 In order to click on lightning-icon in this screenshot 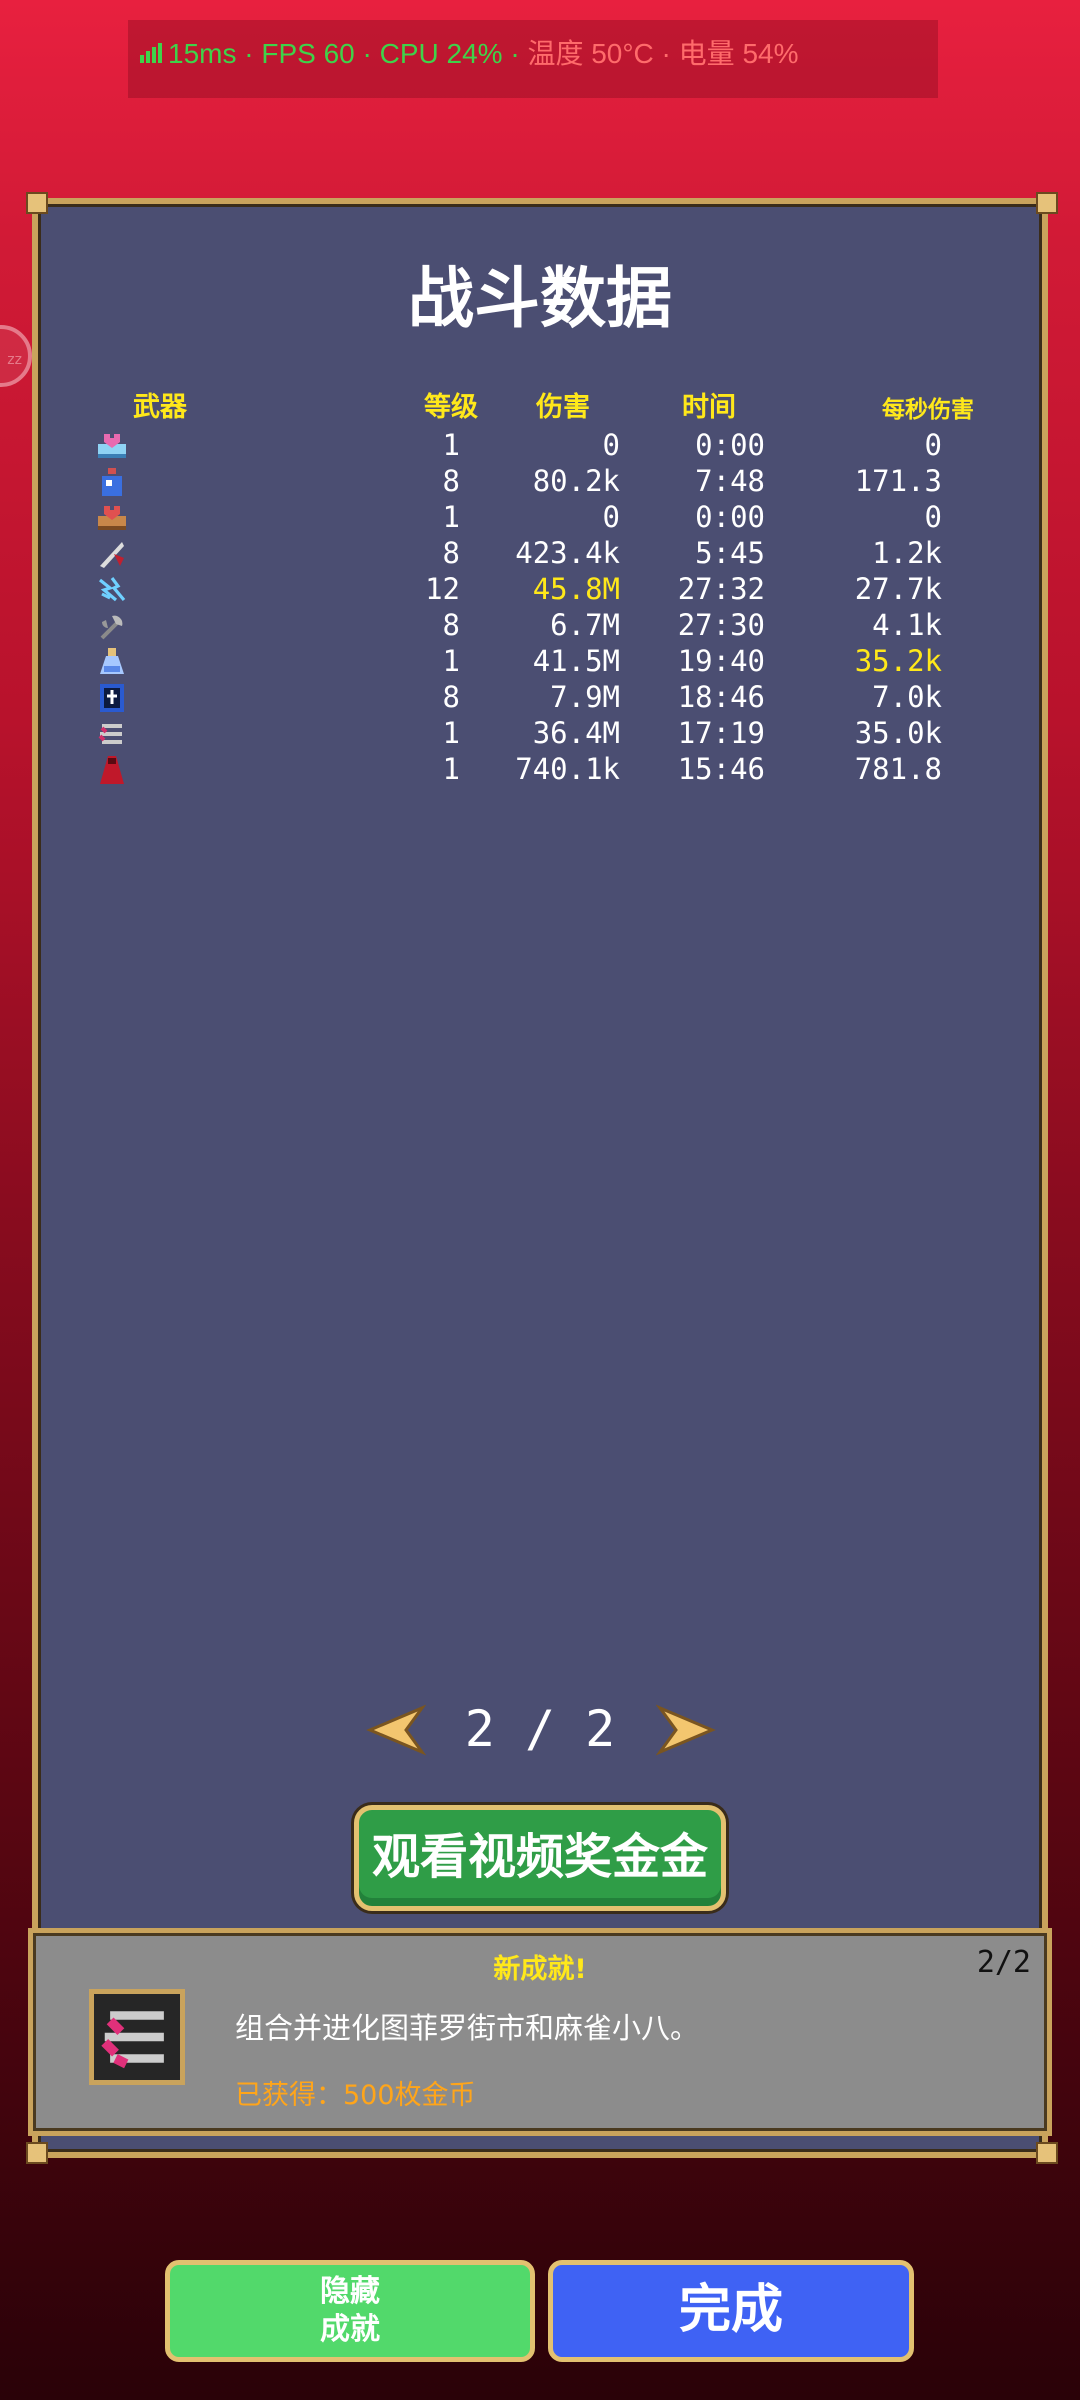, I will do `click(112, 589)`.